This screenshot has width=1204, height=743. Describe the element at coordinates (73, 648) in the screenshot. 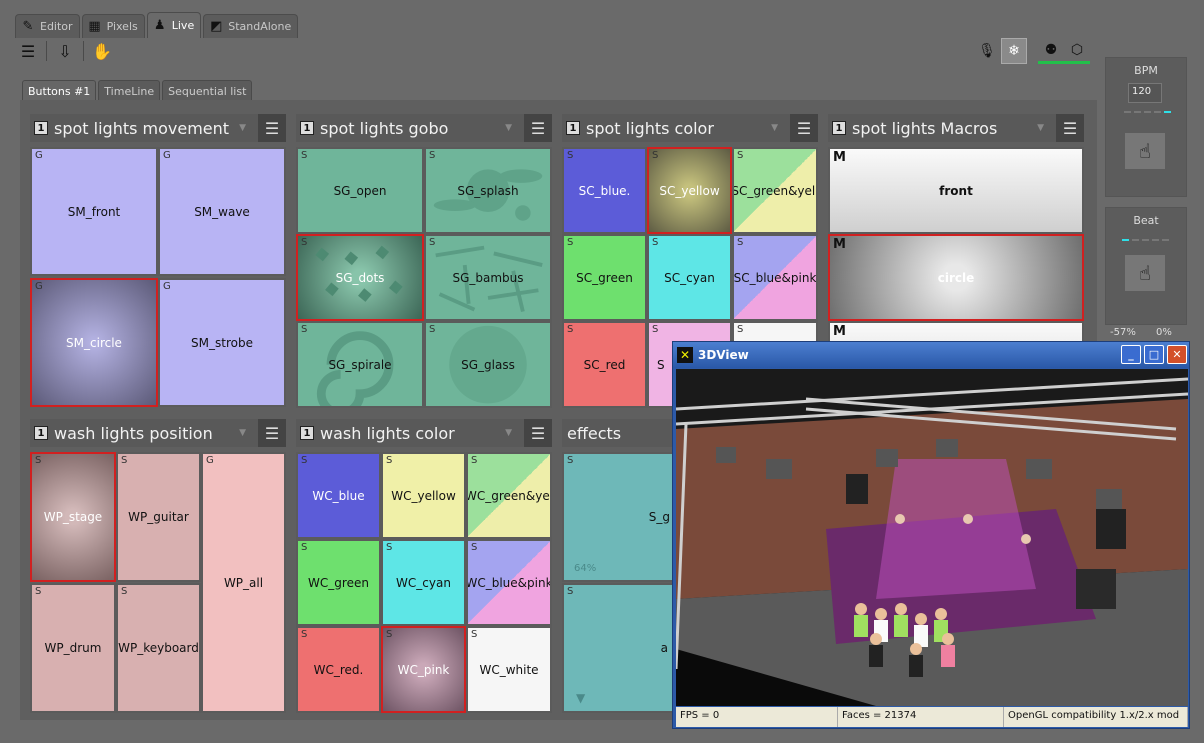

I see `cue-button: S WP_drum` at that location.